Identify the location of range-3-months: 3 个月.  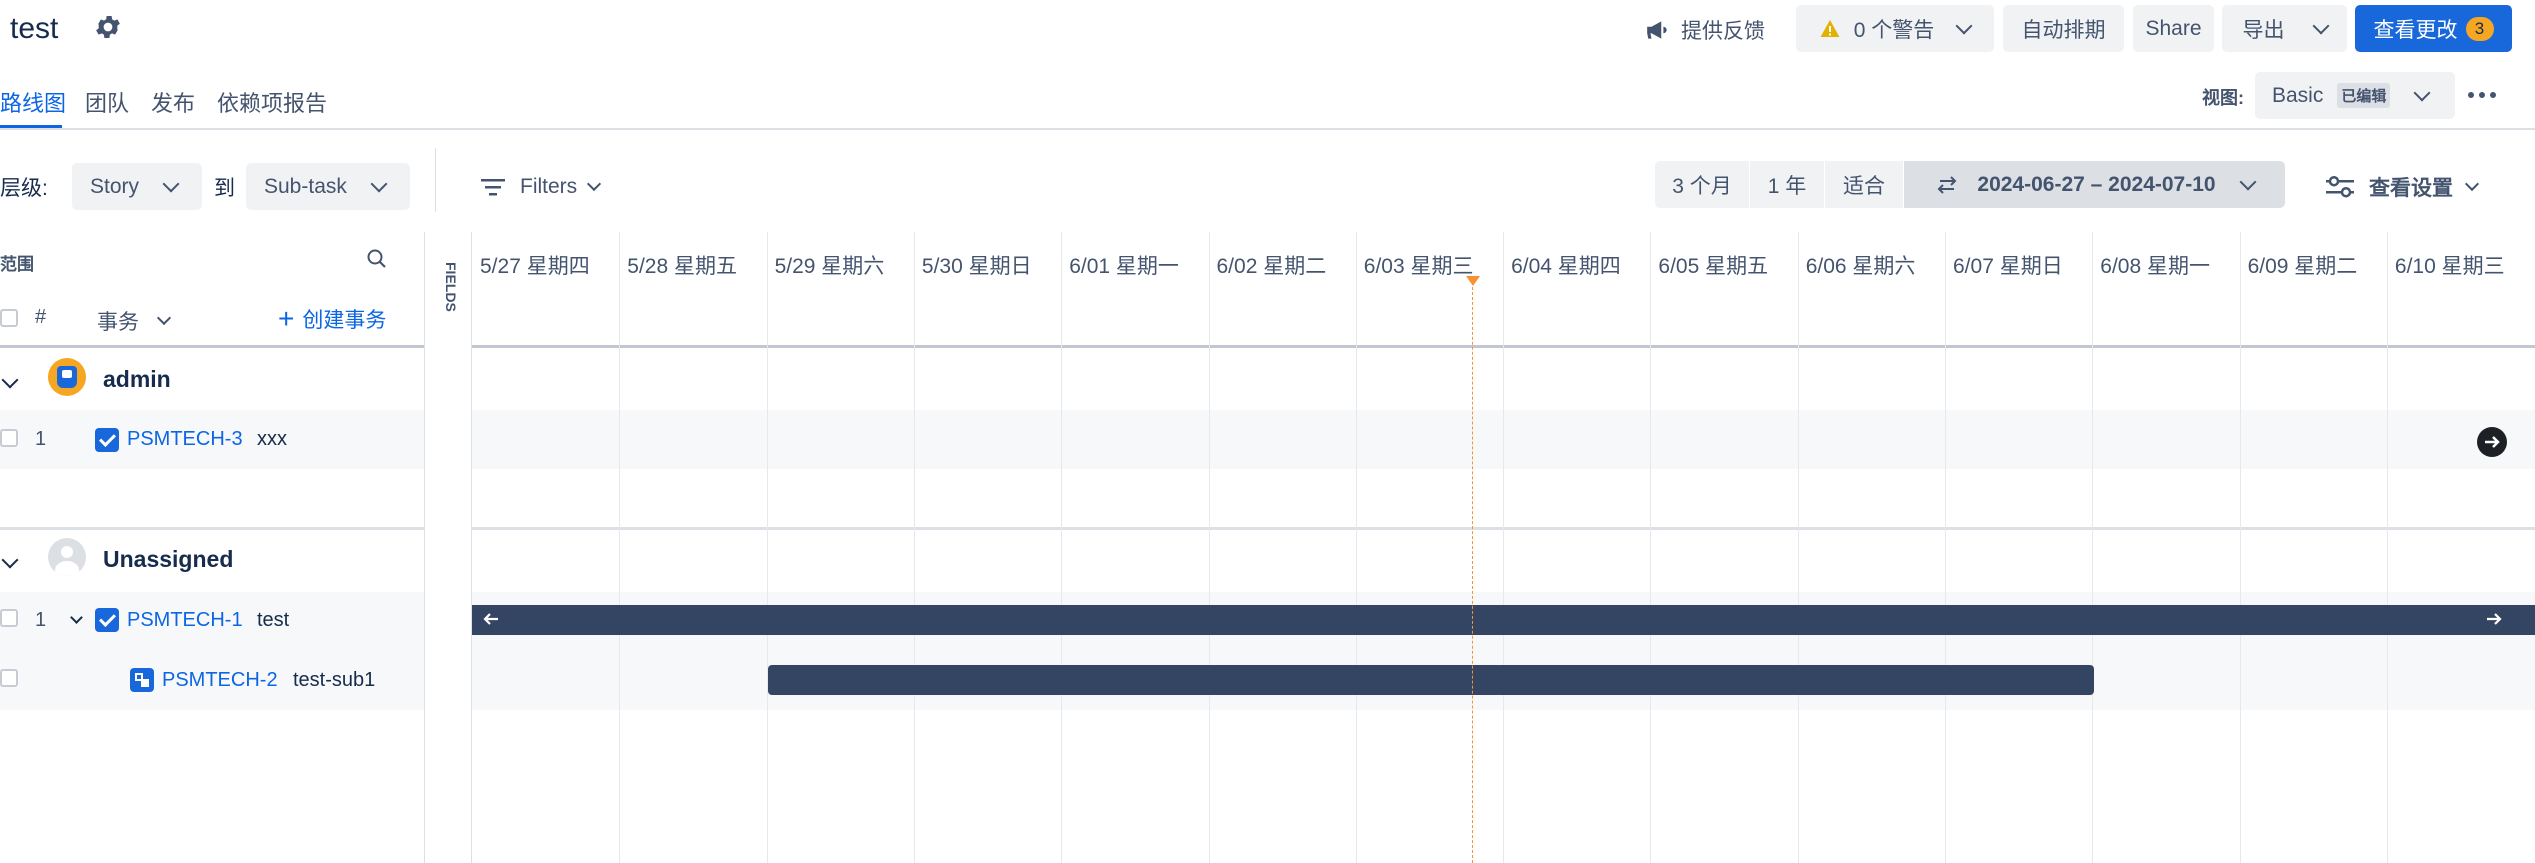
(1702, 184).